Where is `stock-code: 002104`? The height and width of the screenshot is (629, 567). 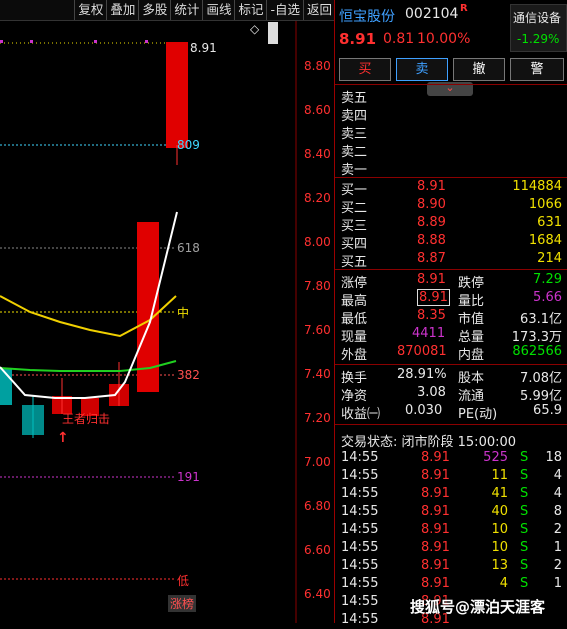
stock-code: 002104 is located at coordinates (432, 14).